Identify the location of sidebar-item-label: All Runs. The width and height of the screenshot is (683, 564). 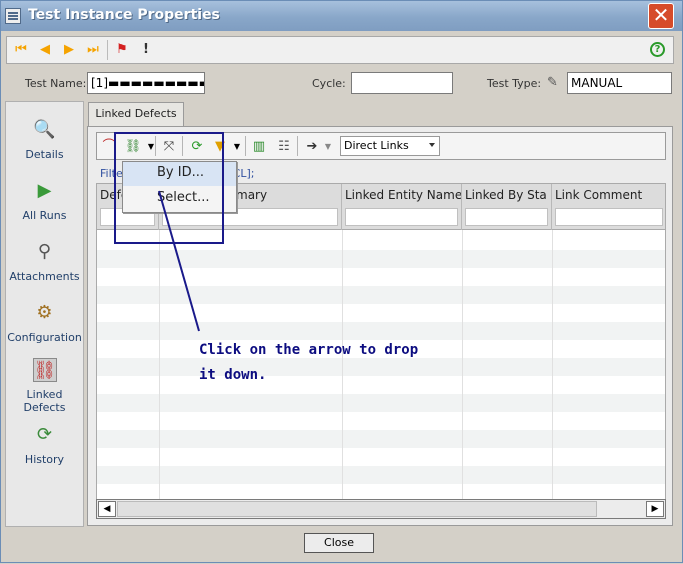
(44, 215).